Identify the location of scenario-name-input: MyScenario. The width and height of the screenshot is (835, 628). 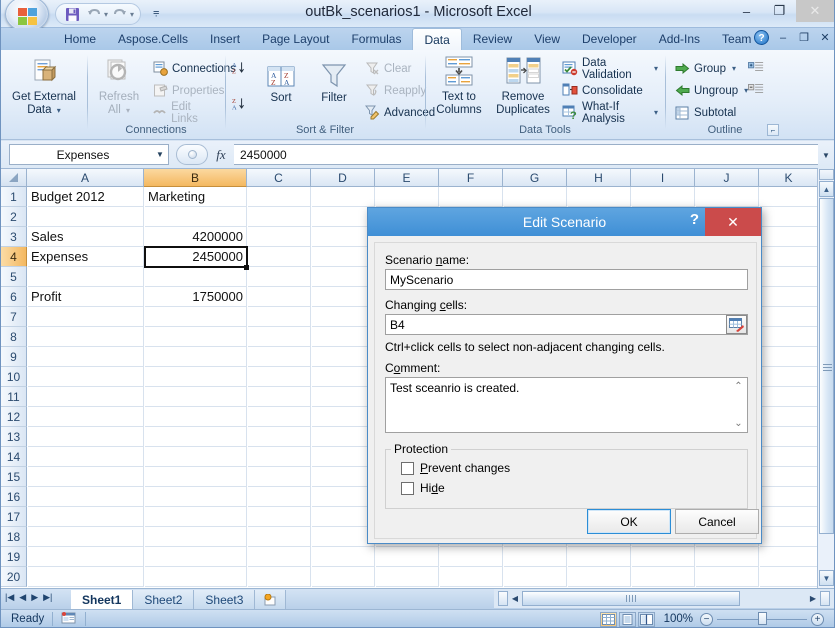
(566, 279).